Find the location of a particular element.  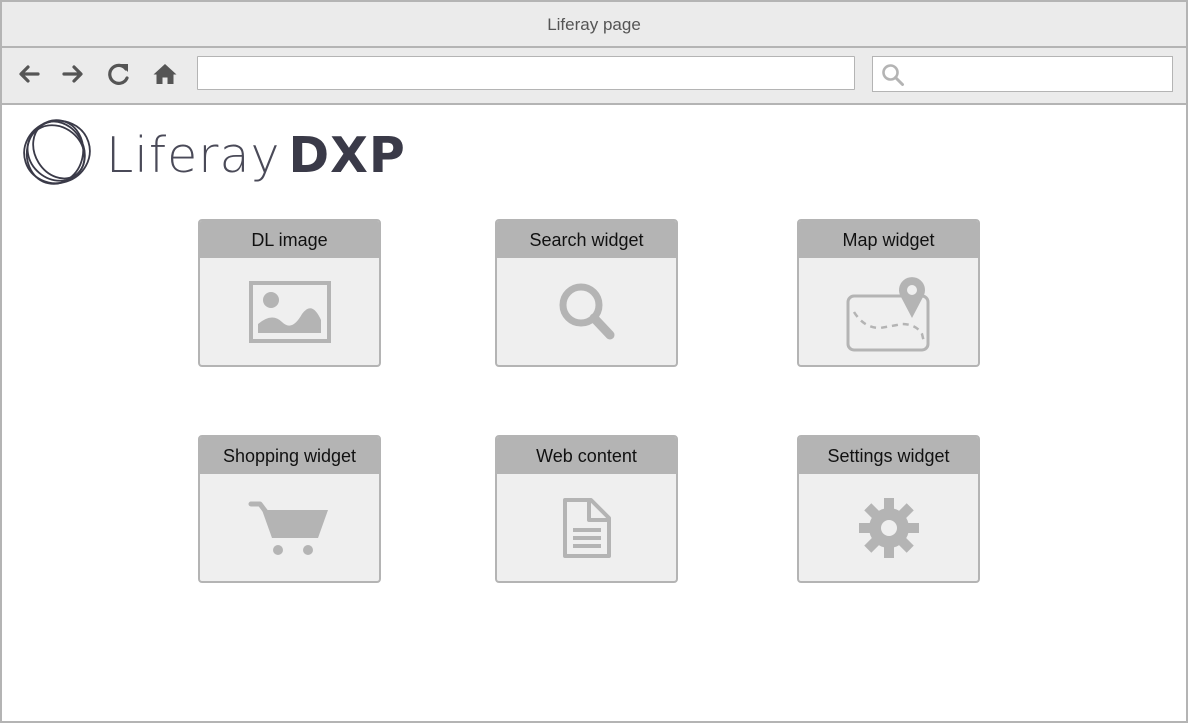

map-icon is located at coordinates (887, 313).